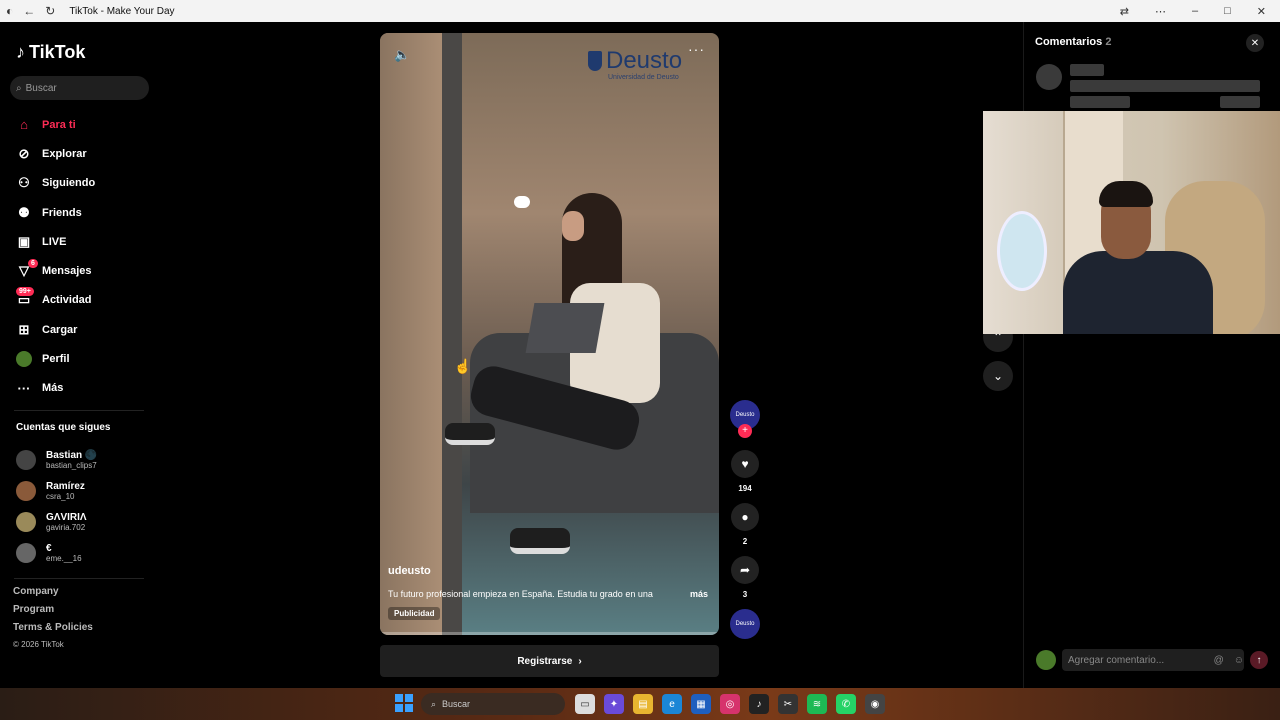  Describe the element at coordinates (38, 644) in the screenshot. I see `copyright: © 2026 TikTok` at that location.